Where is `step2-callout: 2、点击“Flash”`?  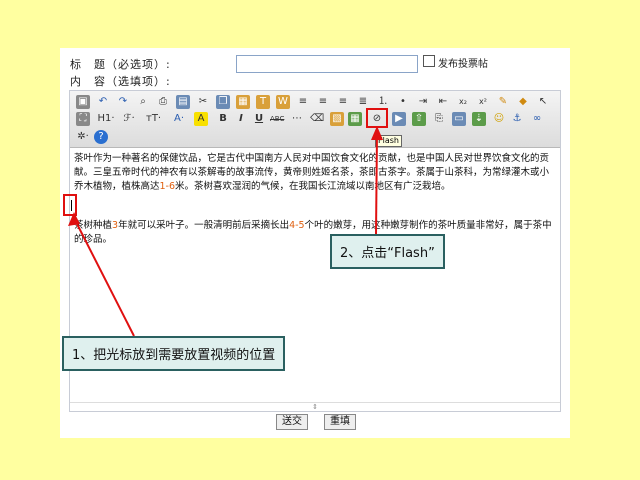
step2-callout: 2、点击“Flash” is located at coordinates (387, 251).